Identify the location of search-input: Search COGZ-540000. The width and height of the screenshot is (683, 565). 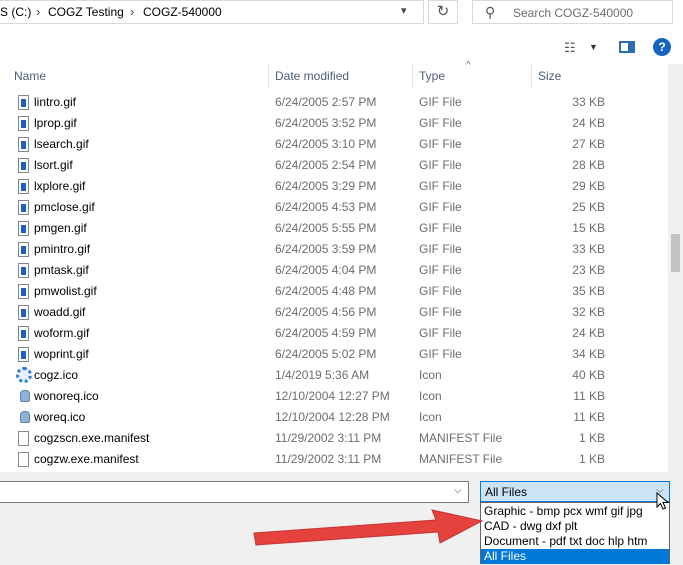
(573, 13).